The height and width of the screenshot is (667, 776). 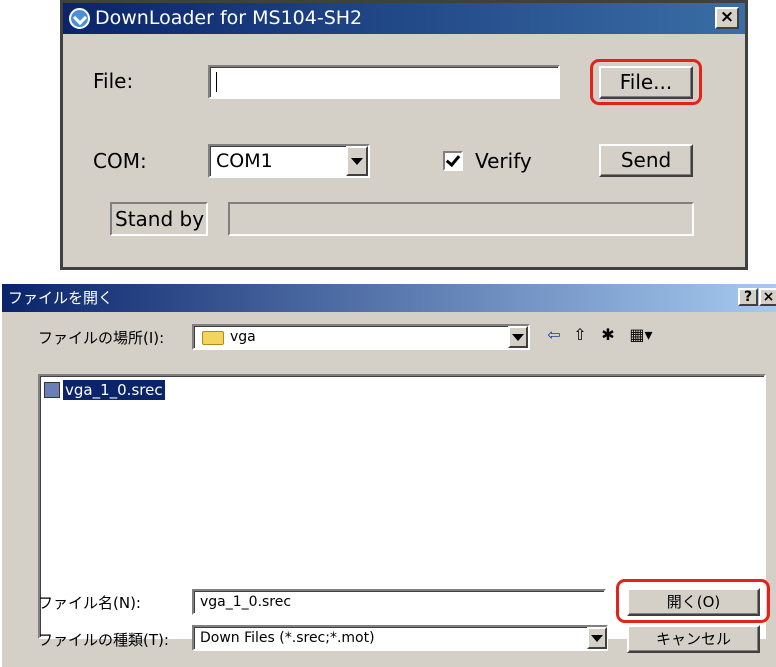 What do you see at coordinates (641, 336) in the screenshot?
I see `view-menu-icon: ▦▾` at bounding box center [641, 336].